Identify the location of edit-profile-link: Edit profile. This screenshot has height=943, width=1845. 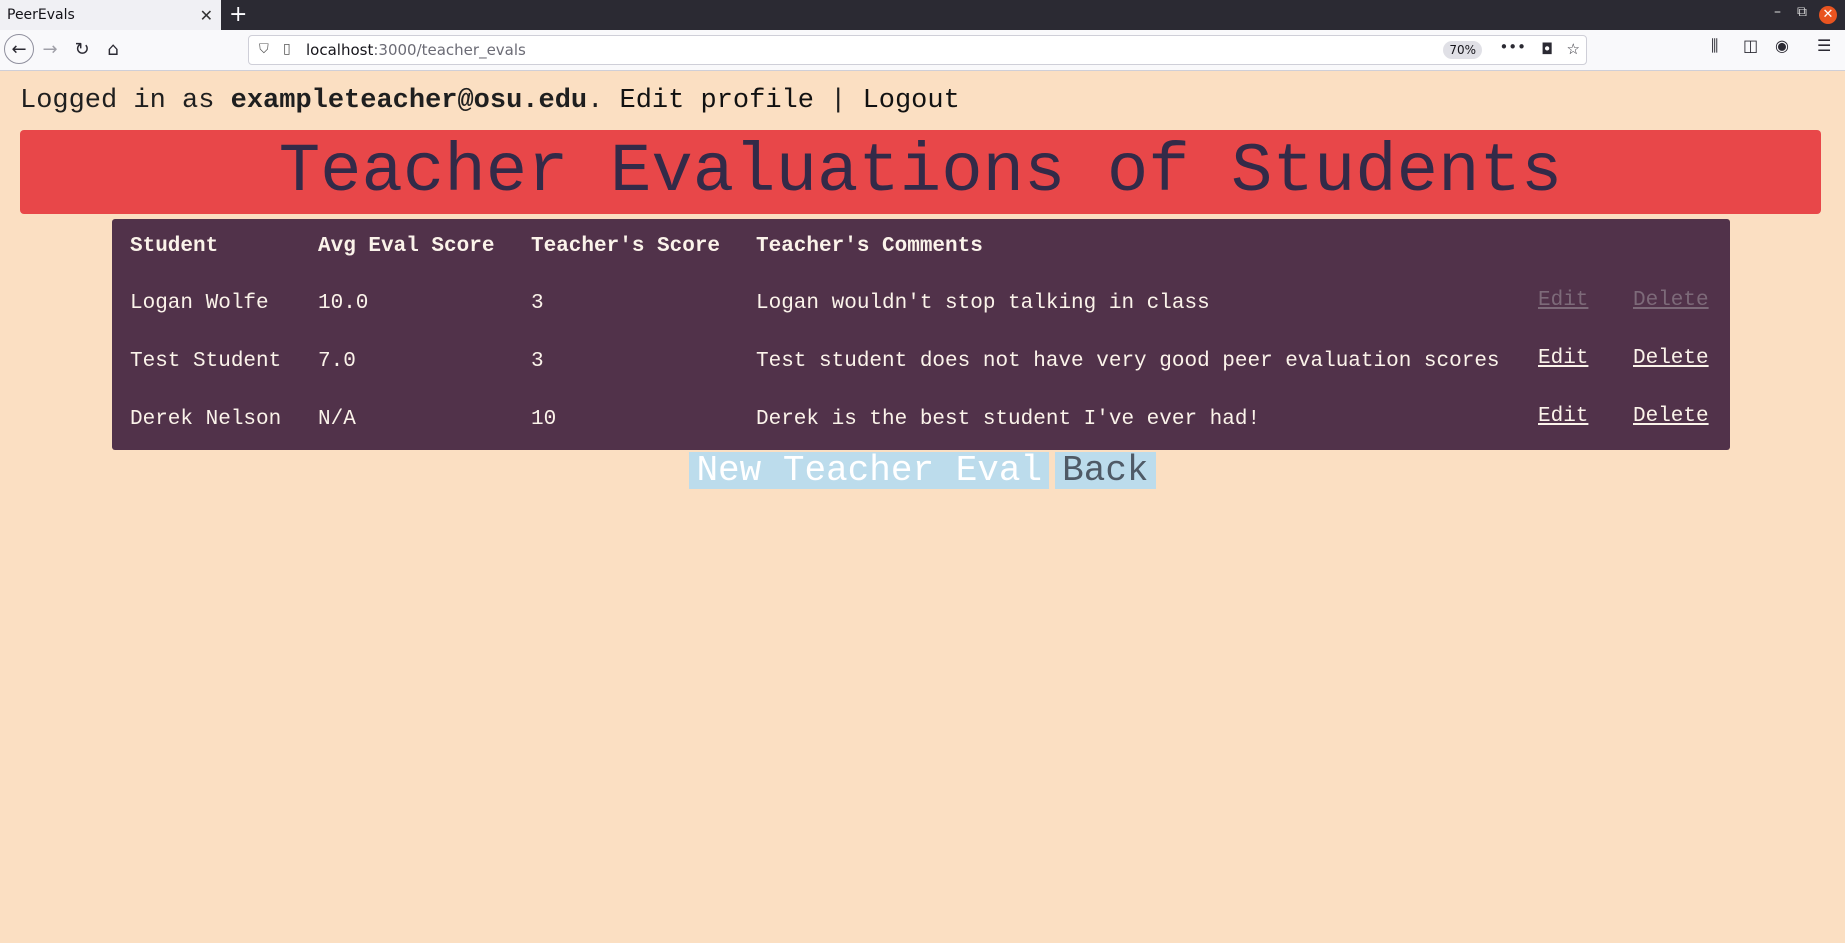
(717, 101).